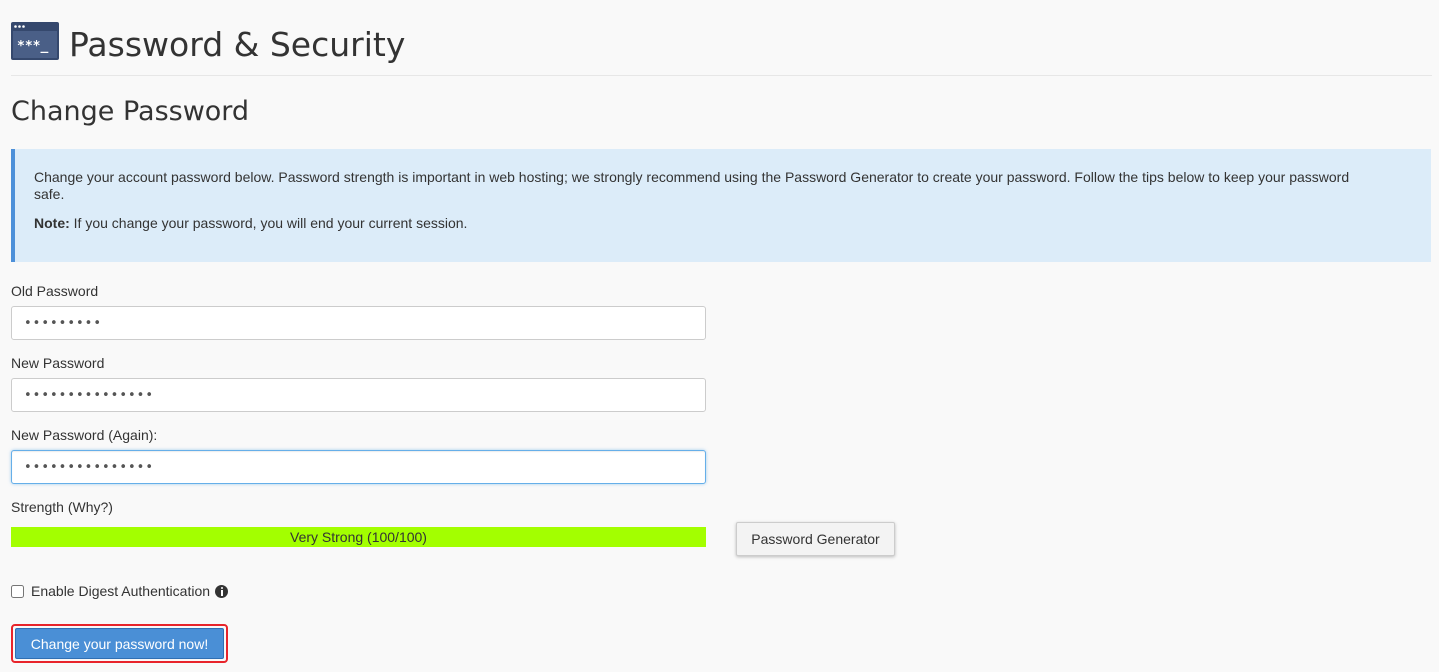 The image size is (1439, 672). I want to click on strength-meter-text: Very Strong (100/100), so click(358, 537).